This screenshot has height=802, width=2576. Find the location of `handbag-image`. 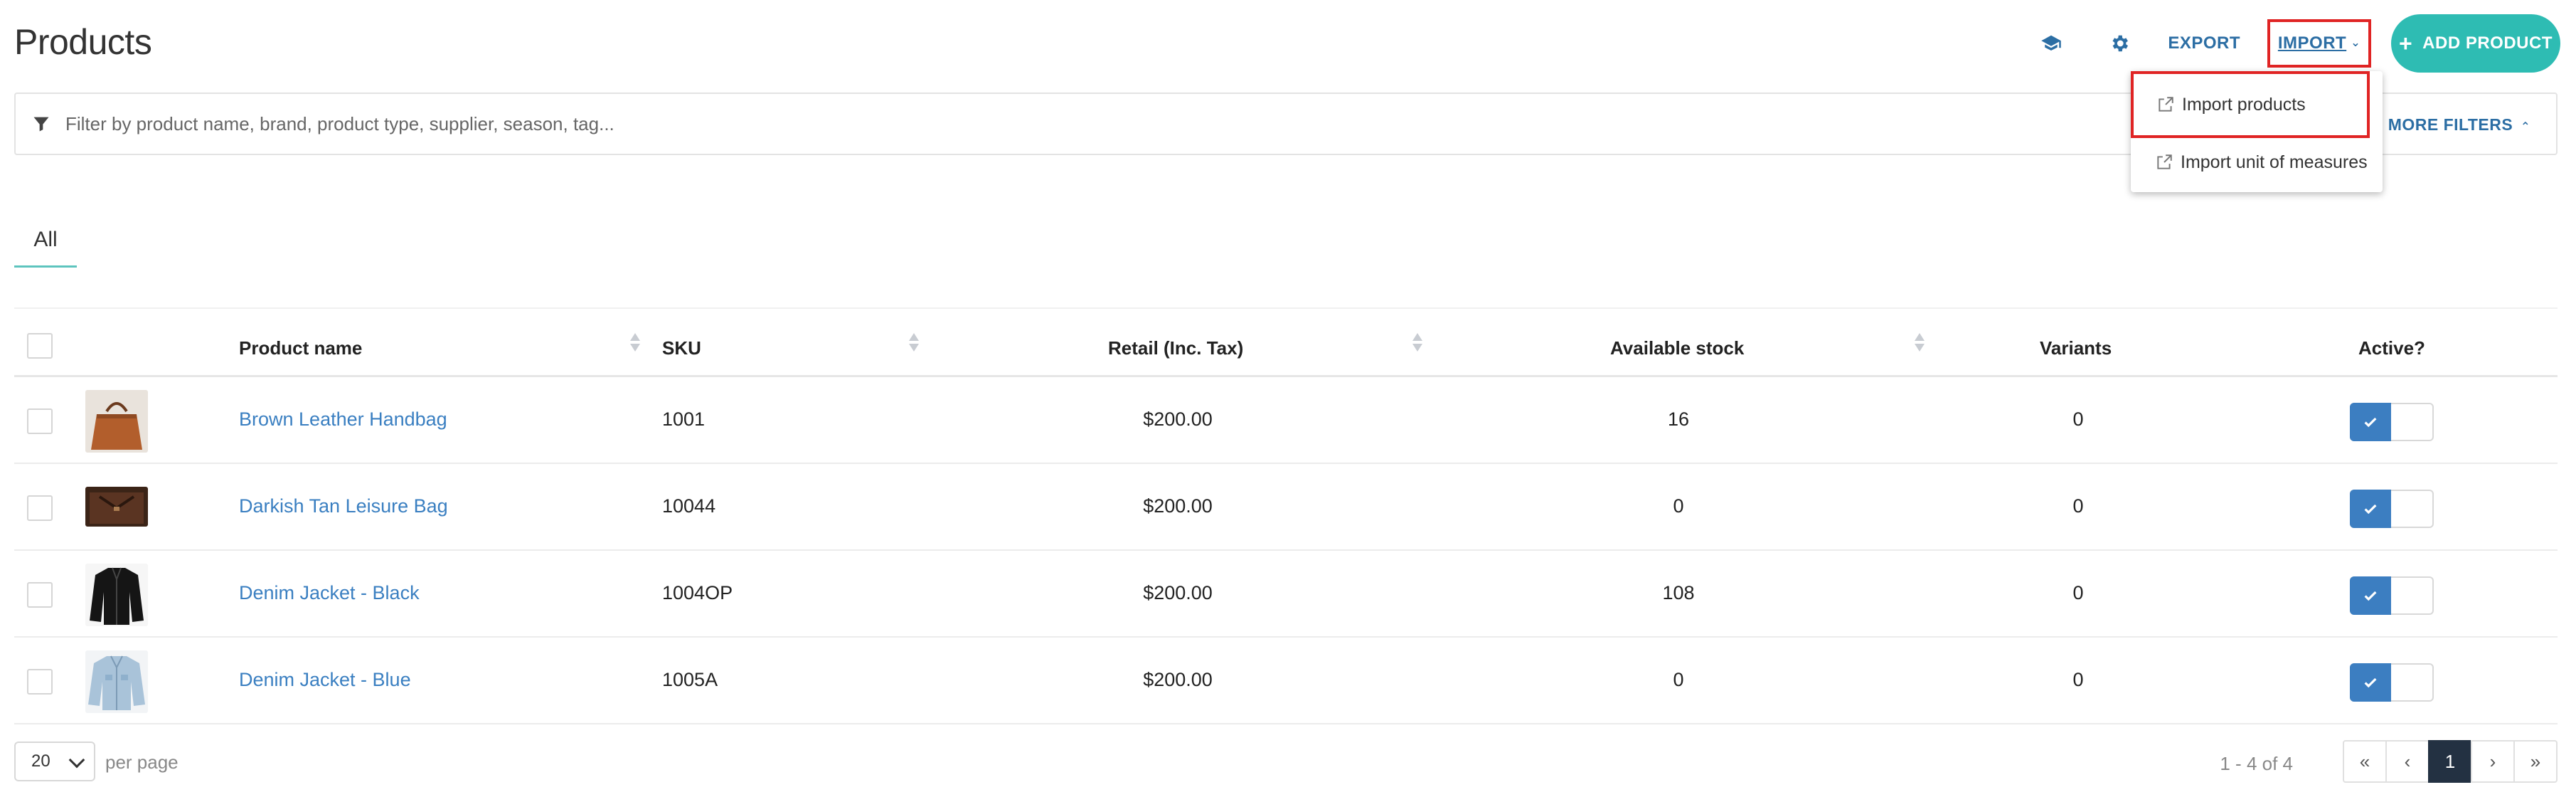

handbag-image is located at coordinates (116, 421).